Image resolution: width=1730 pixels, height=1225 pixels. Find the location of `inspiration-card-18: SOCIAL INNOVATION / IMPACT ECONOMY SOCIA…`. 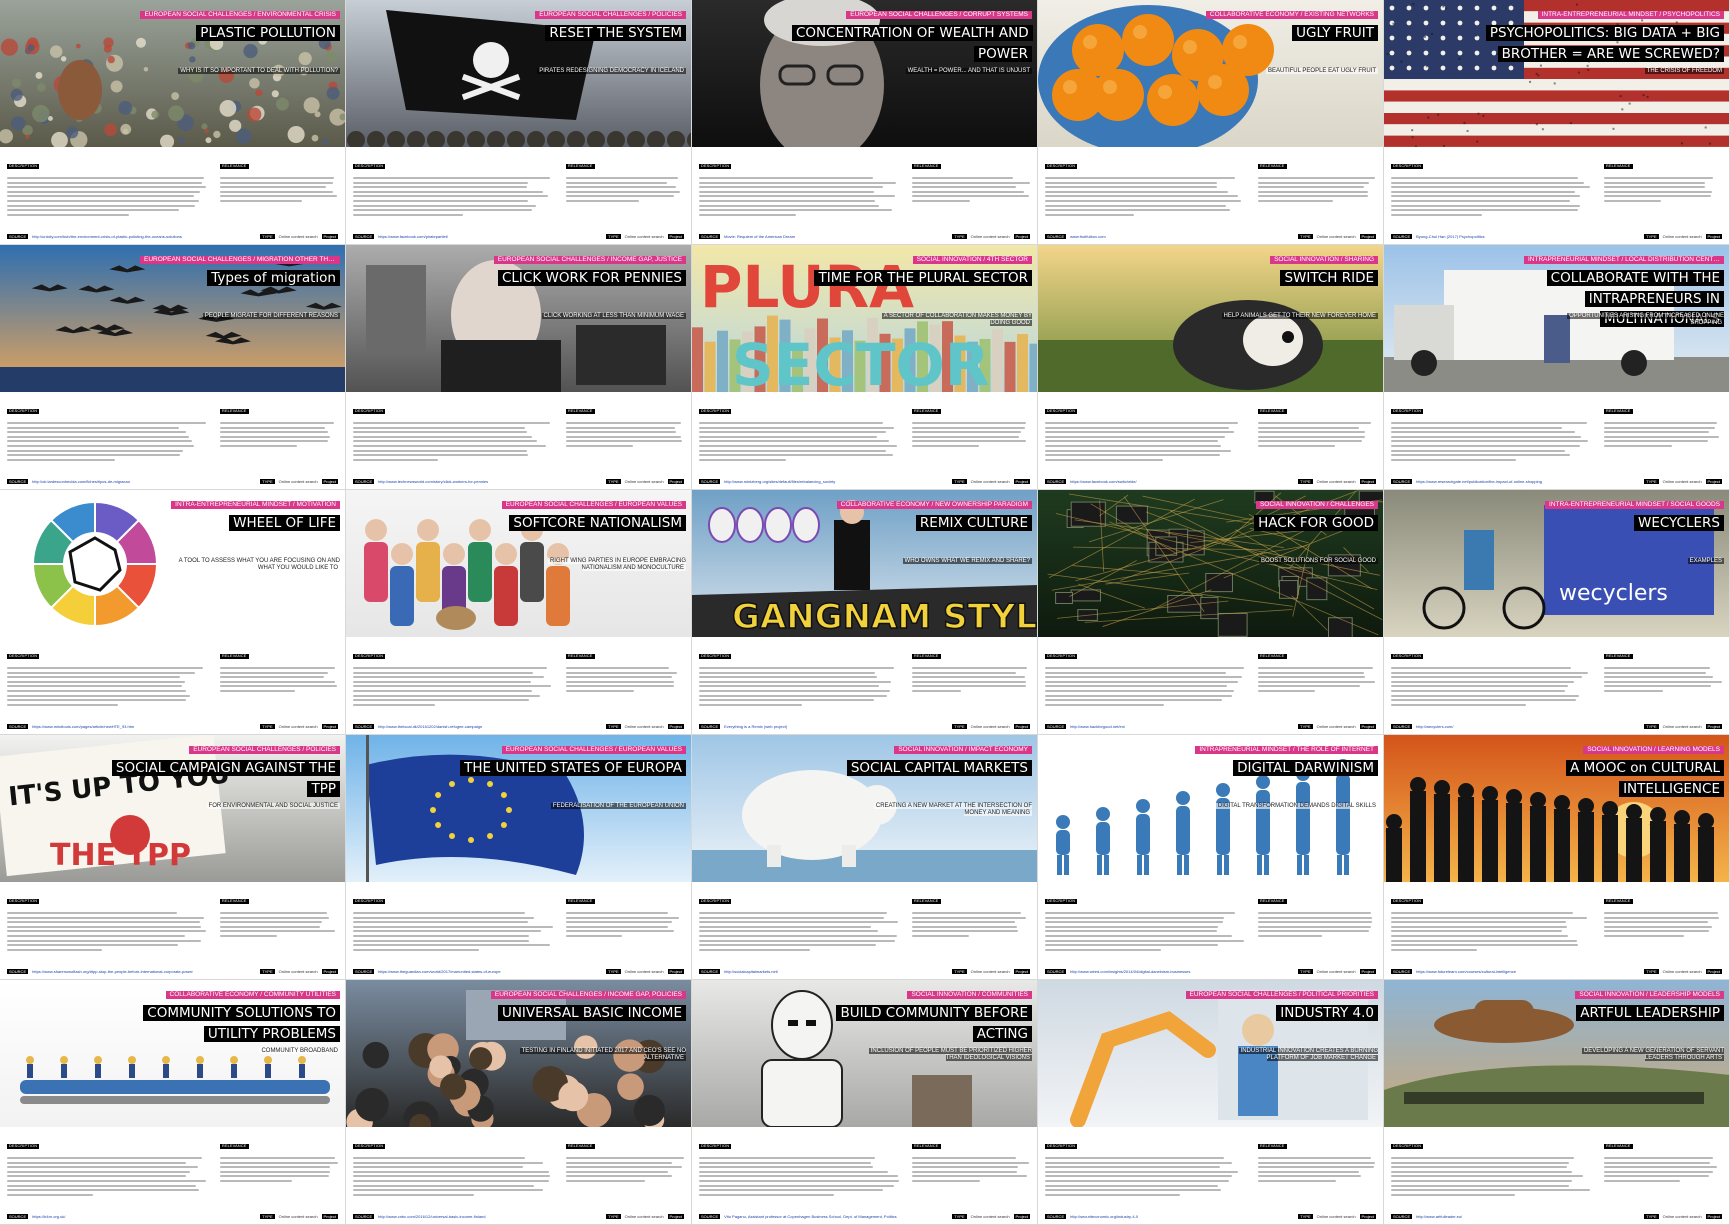

inspiration-card-18: SOCIAL INNOVATION / IMPACT ECONOMY SOCIA… is located at coordinates (865, 857).